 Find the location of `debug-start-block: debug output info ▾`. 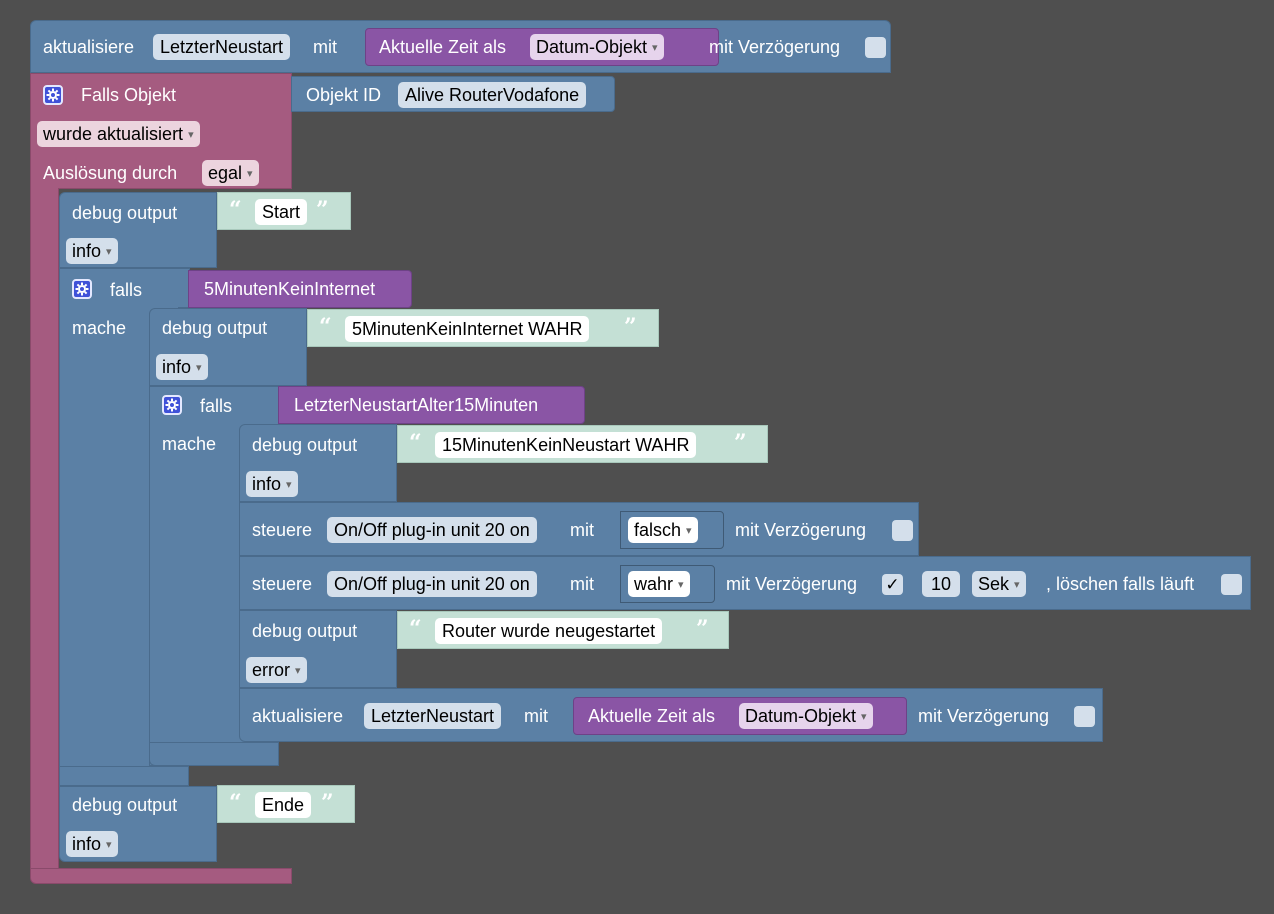

debug-start-block: debug output info ▾ is located at coordinates (138, 230).